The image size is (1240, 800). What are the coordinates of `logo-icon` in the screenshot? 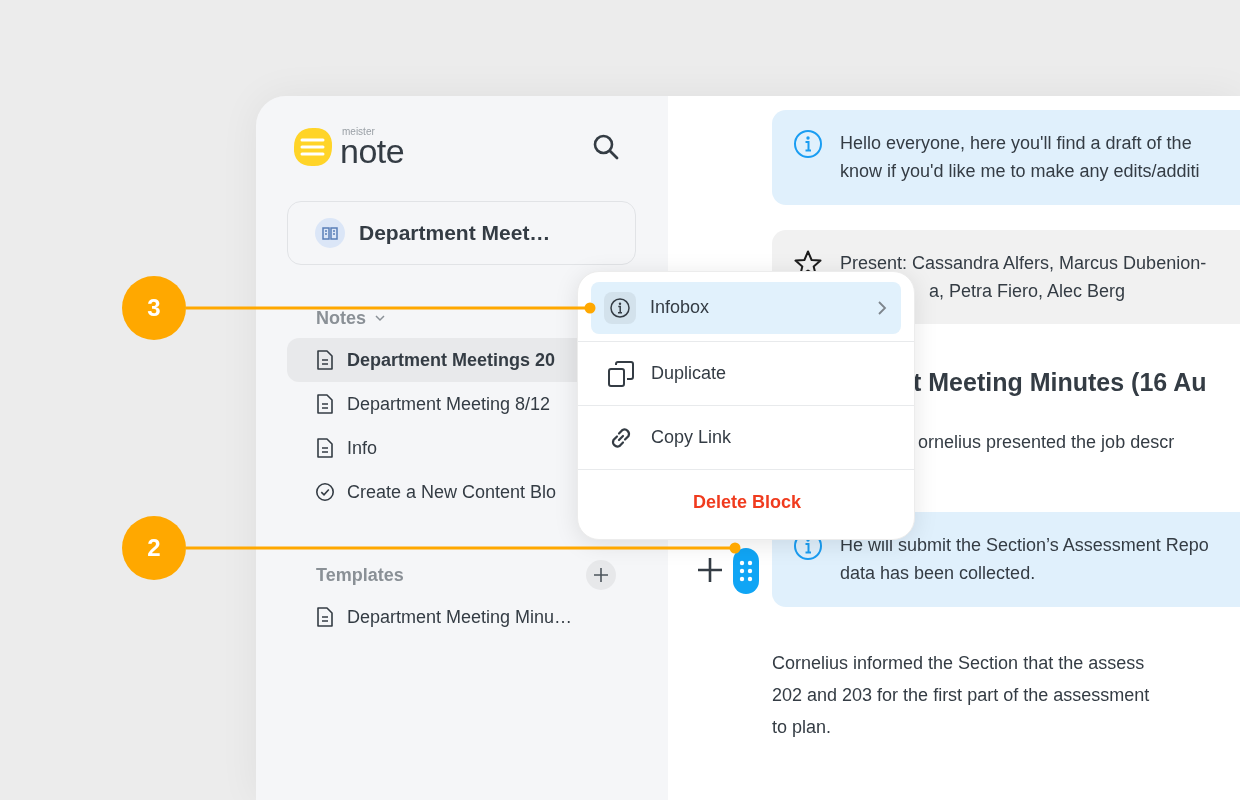 It's located at (313, 147).